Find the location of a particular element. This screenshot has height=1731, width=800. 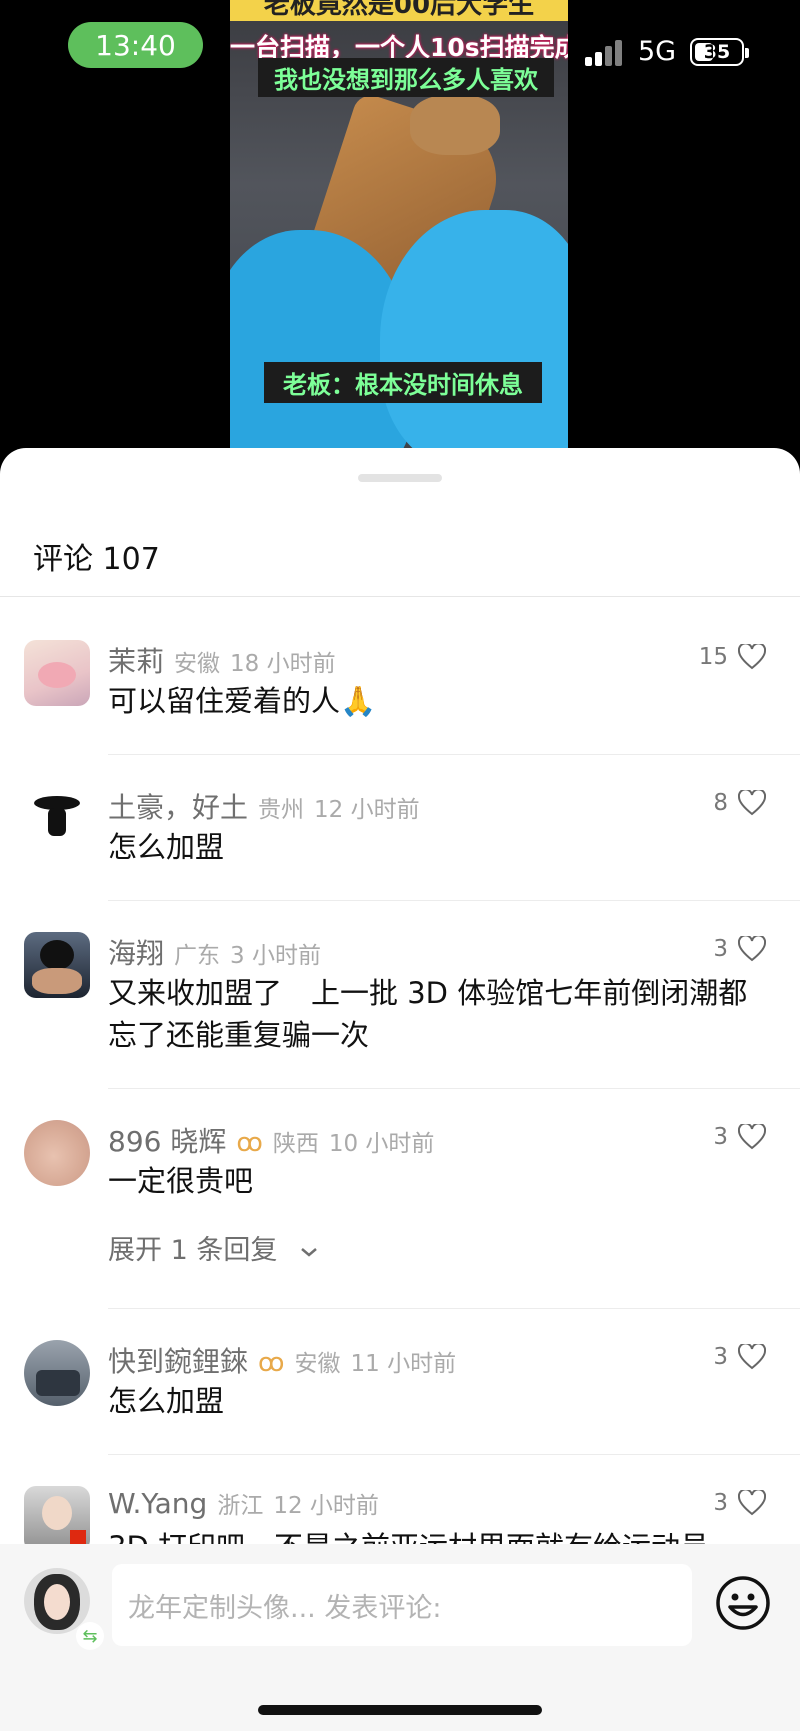

battery-level: 35 is located at coordinates (717, 52).